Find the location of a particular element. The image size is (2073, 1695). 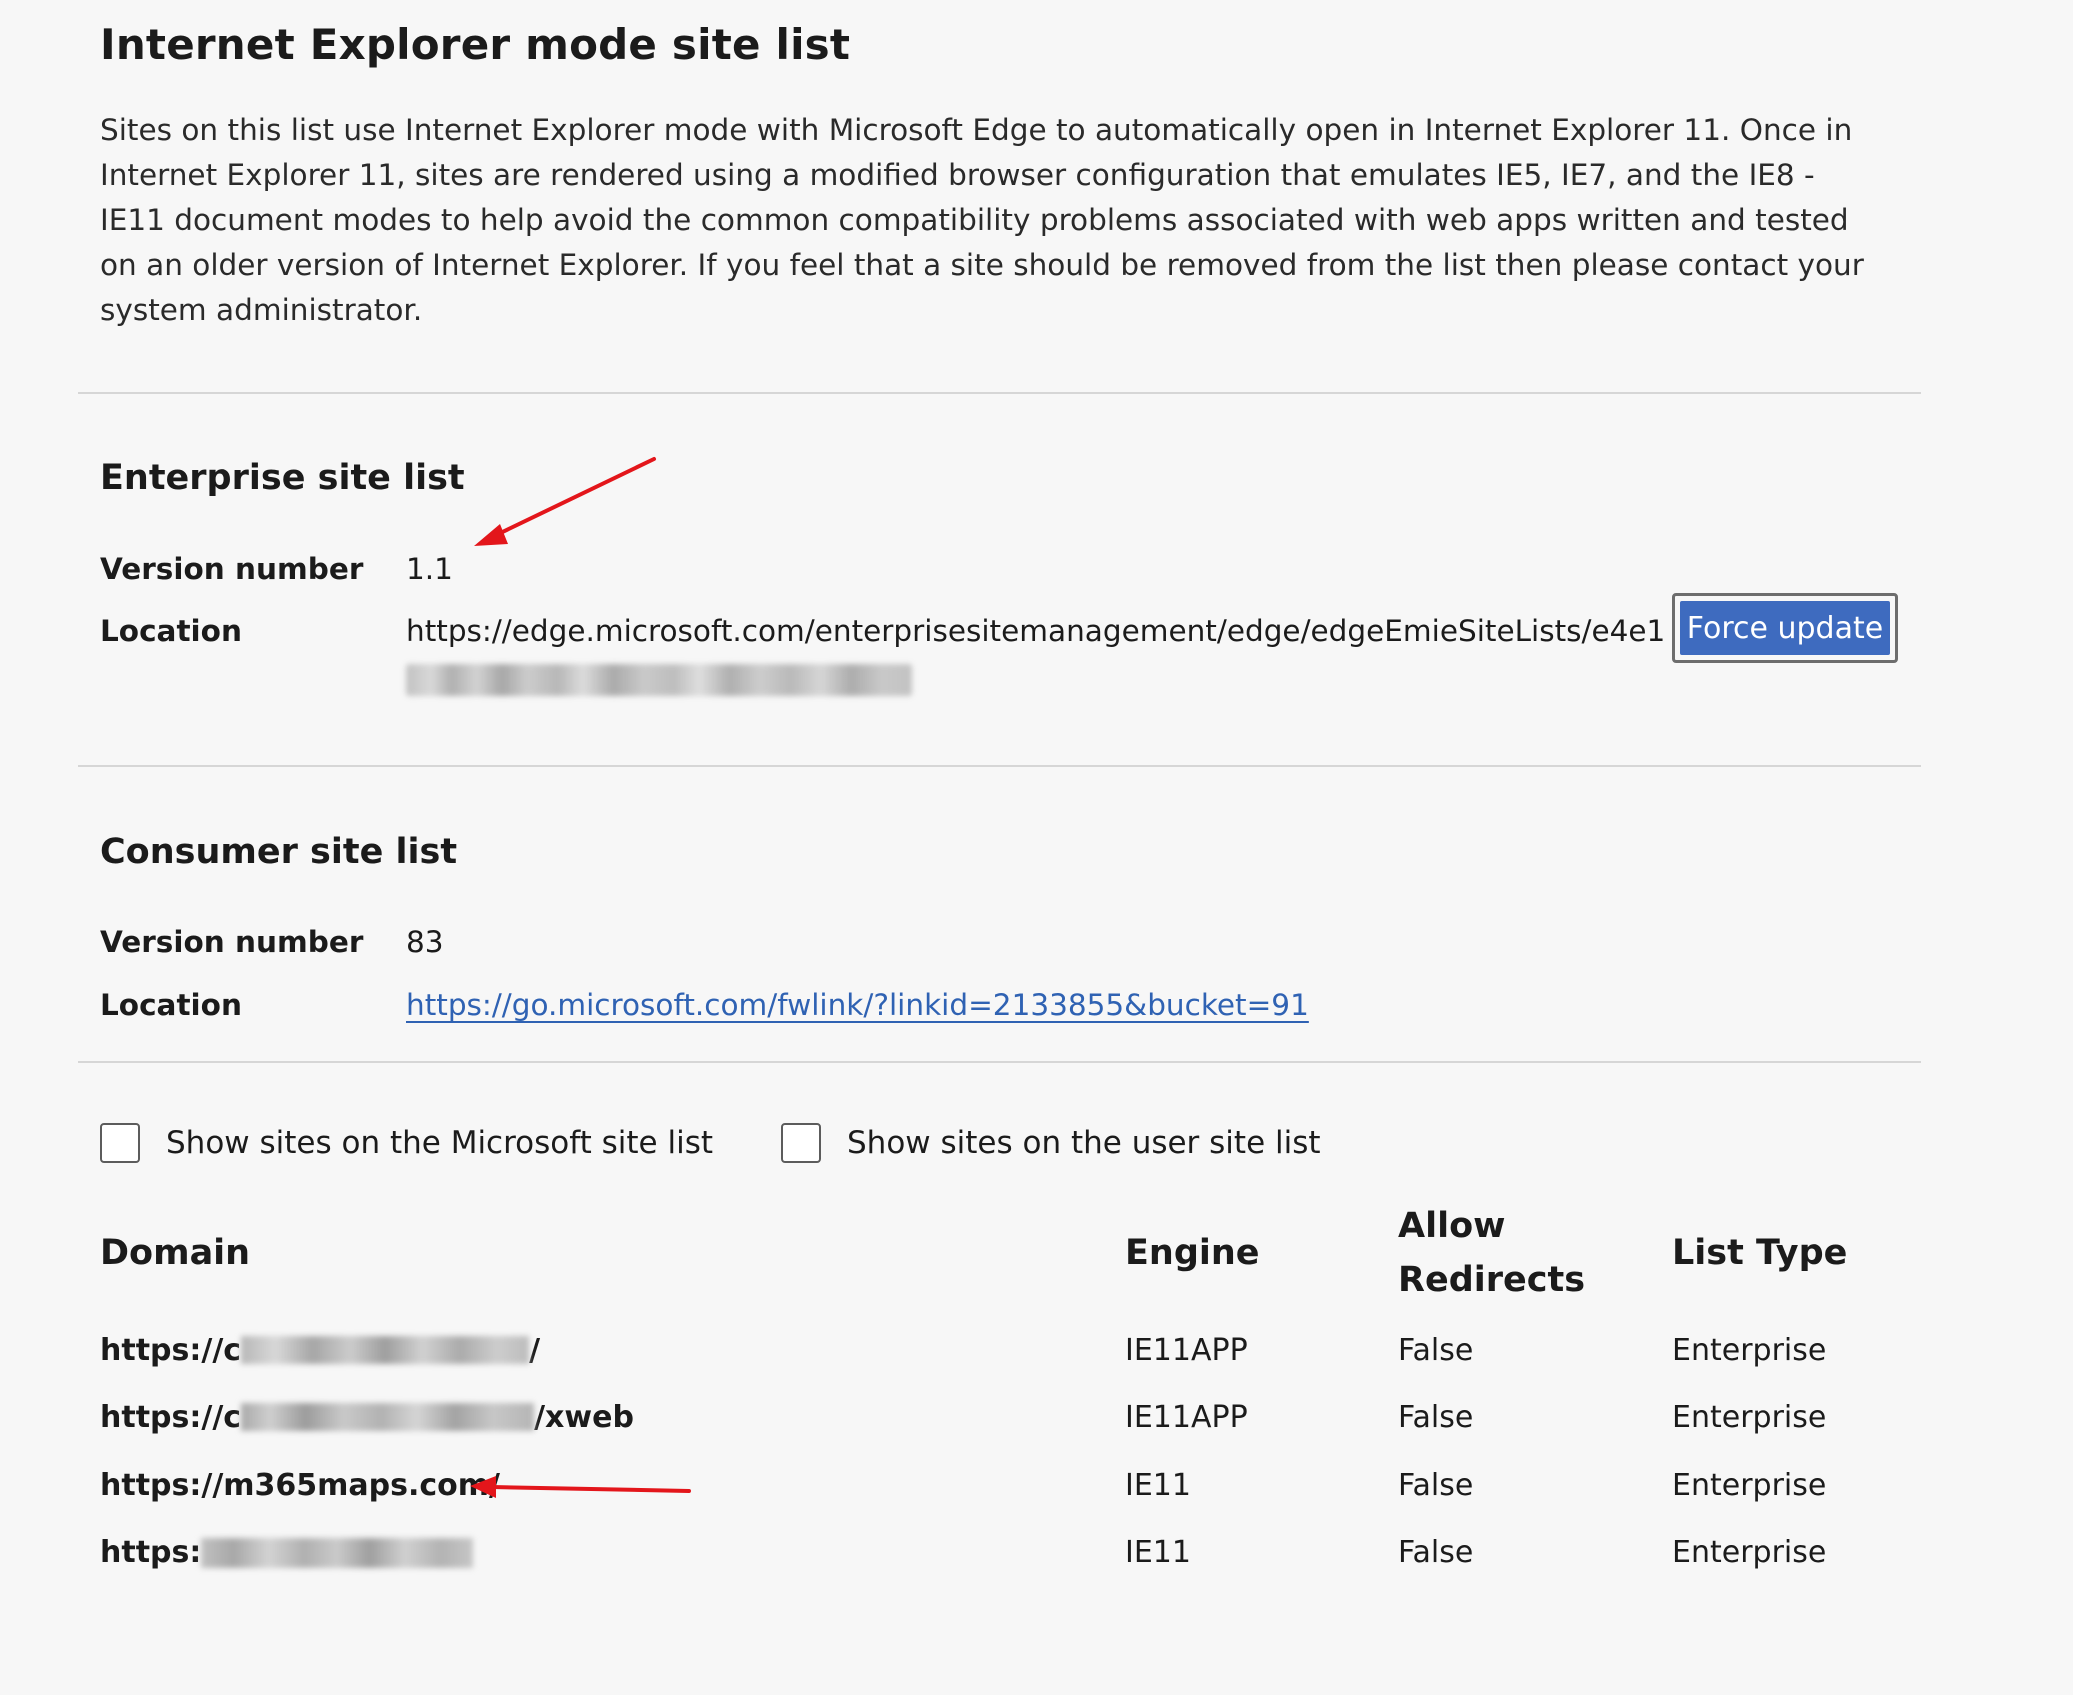

allow-redirects-header-line2: Redirects is located at coordinates (1492, 1280).